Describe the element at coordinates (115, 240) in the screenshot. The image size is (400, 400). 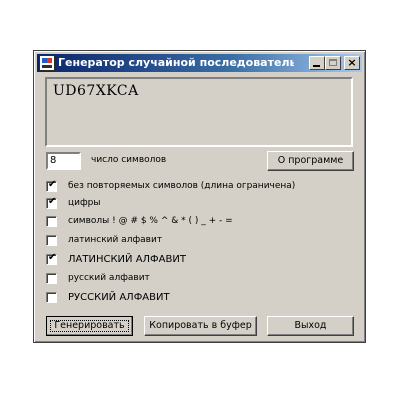
I see `latin-lower-label: латинский алфавит` at that location.